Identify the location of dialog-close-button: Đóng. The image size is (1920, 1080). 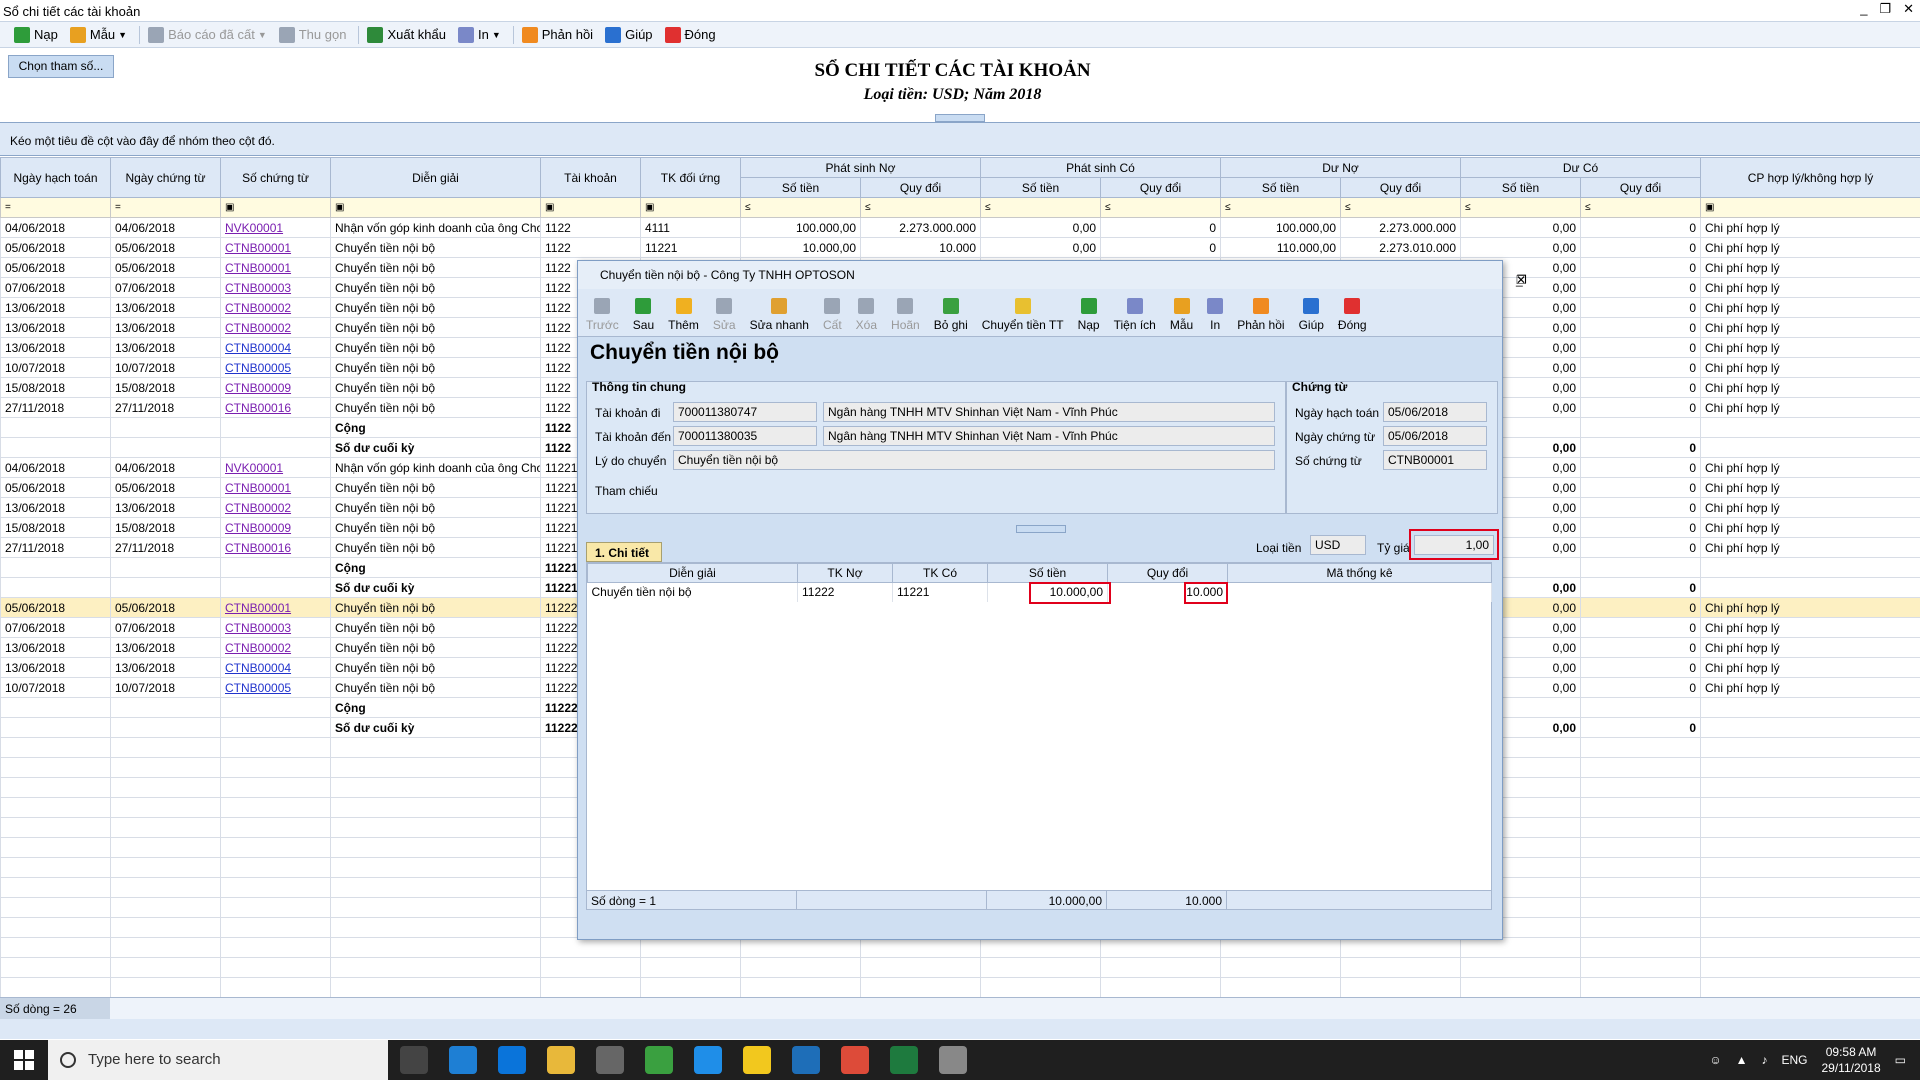
(1352, 315).